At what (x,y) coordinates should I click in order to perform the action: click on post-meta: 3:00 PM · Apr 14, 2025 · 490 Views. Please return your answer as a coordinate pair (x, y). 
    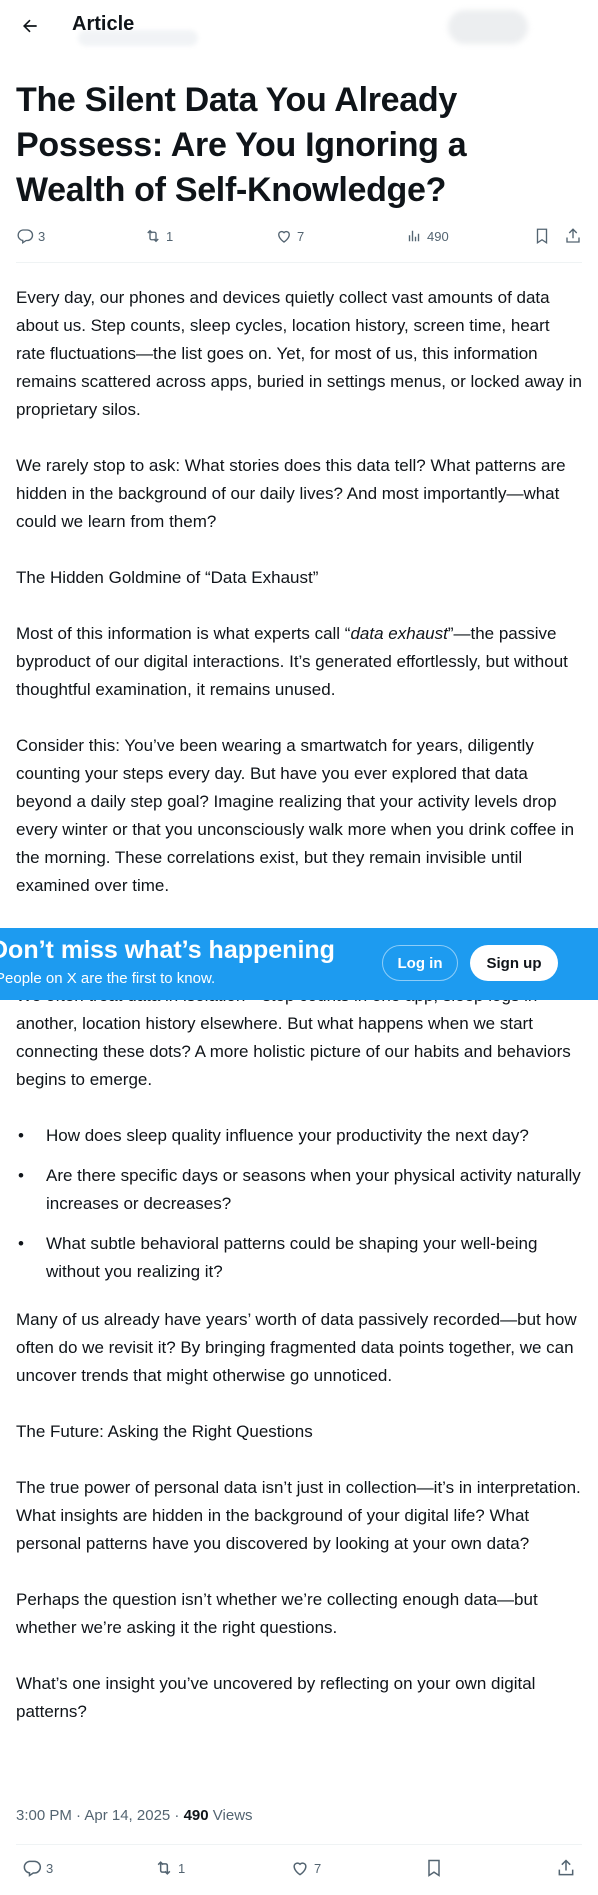
    Looking at the image, I should click on (134, 1815).